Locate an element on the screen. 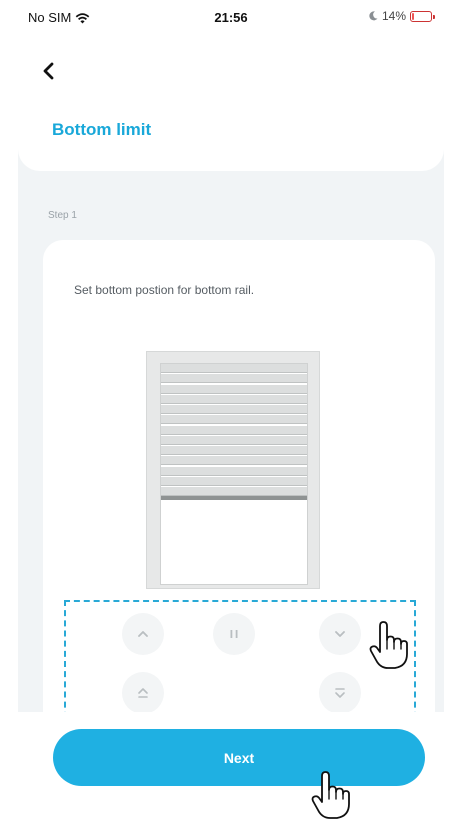 This screenshot has width=461, height=823. bottom-bar: Next is located at coordinates (231, 757).